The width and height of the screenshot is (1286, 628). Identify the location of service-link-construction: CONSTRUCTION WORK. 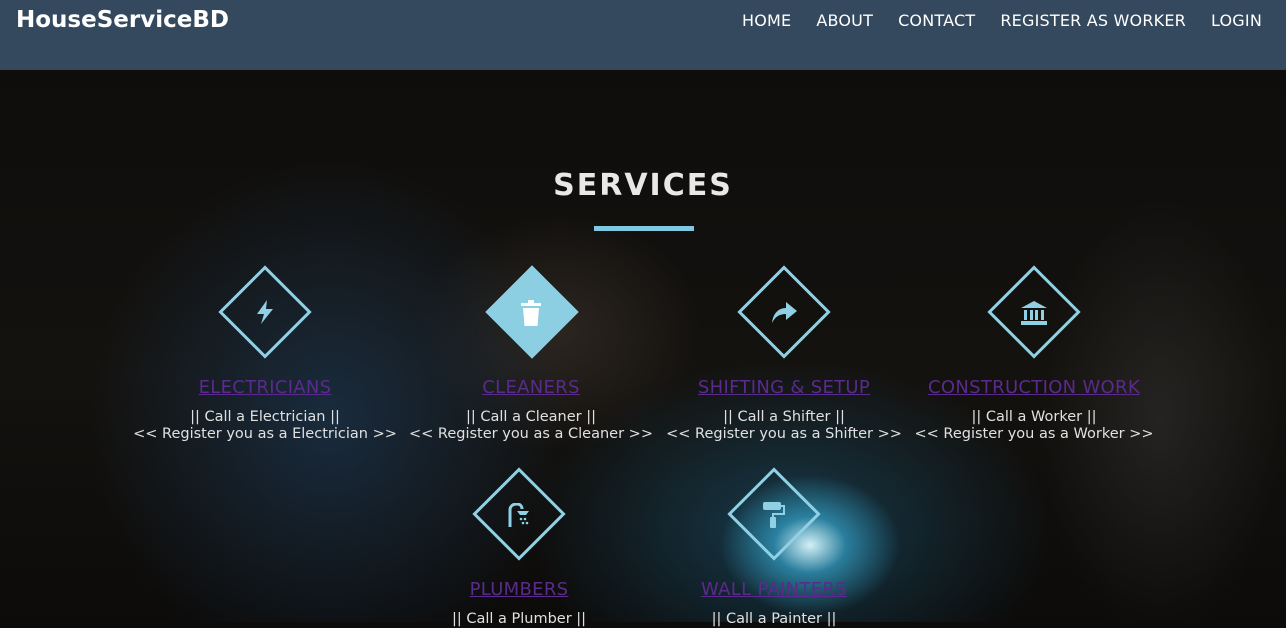
(1034, 387).